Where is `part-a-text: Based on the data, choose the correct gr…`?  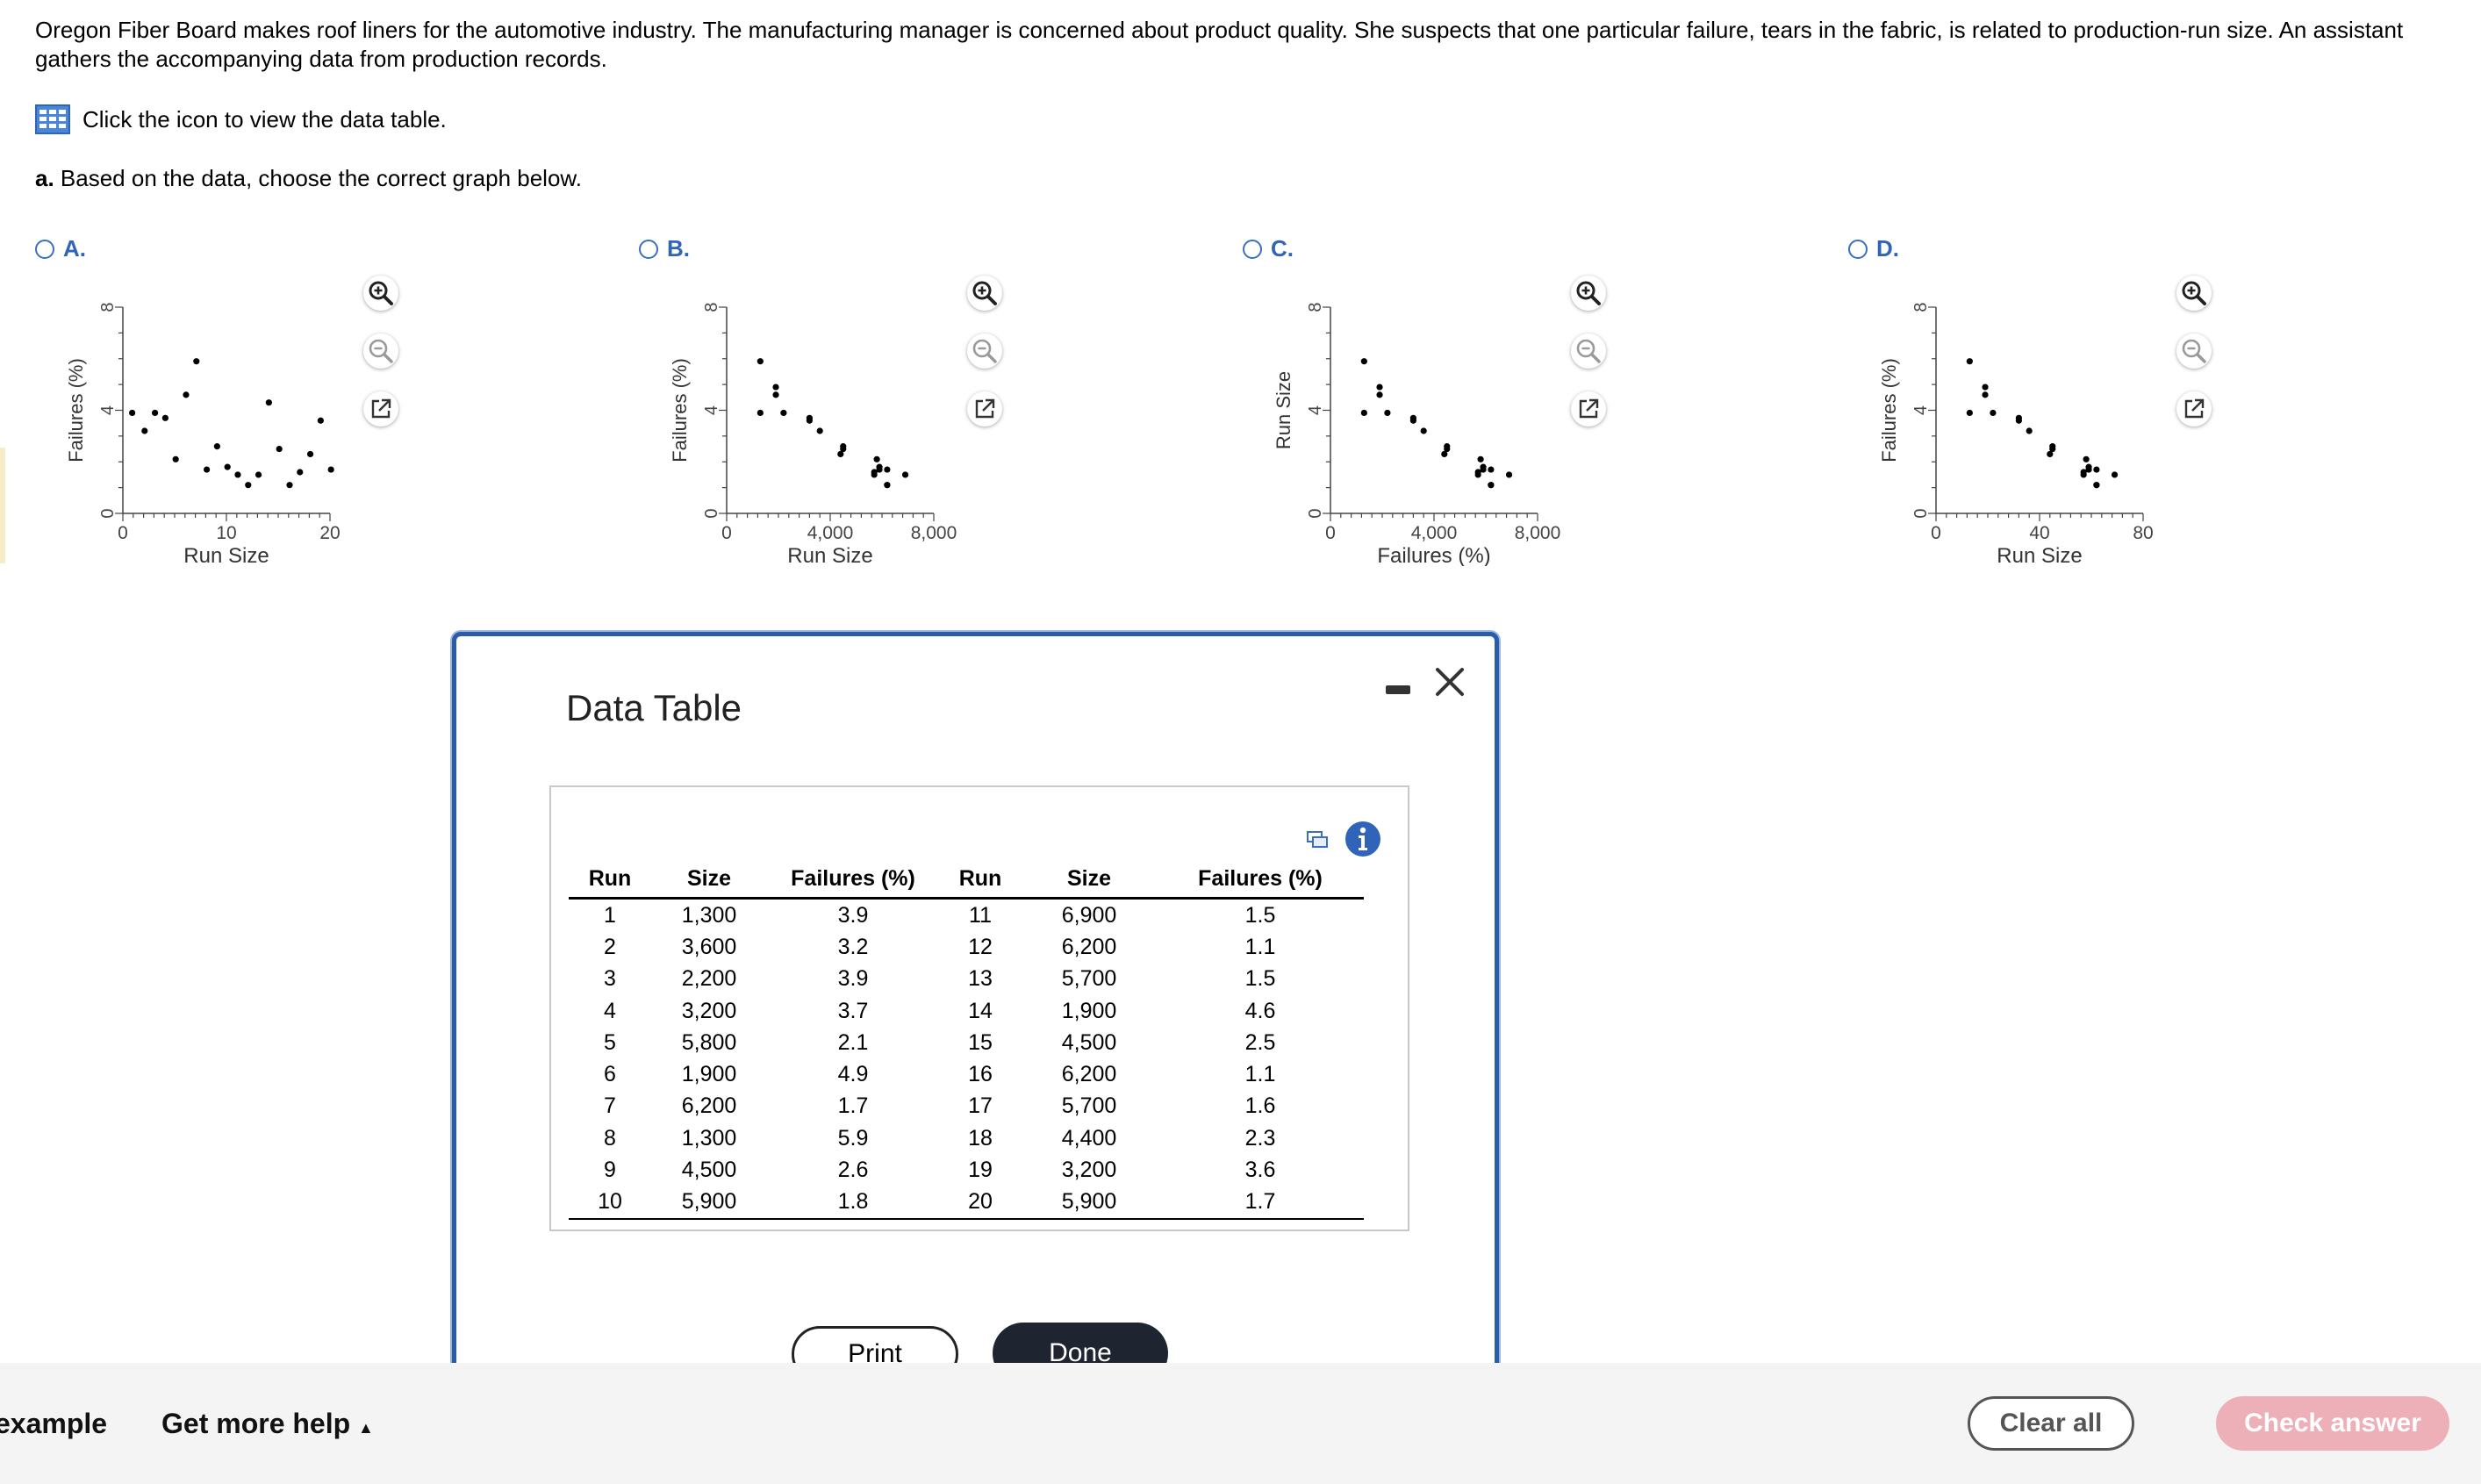 part-a-text: Based on the data, choose the correct gr… is located at coordinates (318, 178).